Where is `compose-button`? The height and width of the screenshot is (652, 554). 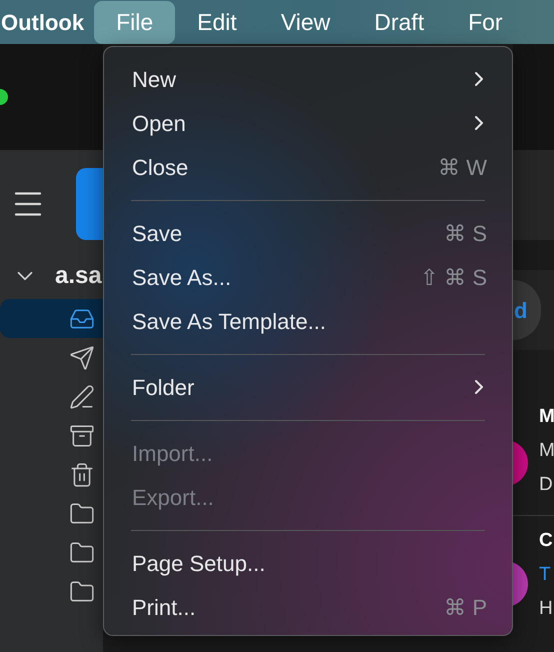 compose-button is located at coordinates (89, 204).